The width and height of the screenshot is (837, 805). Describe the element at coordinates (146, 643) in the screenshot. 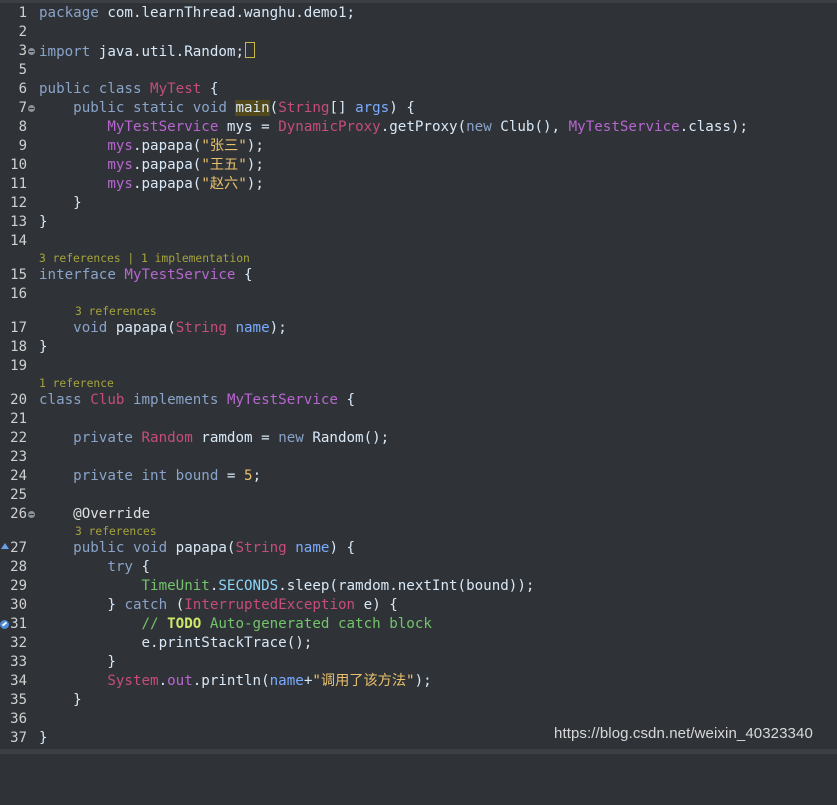

I see `variable-name: e` at that location.